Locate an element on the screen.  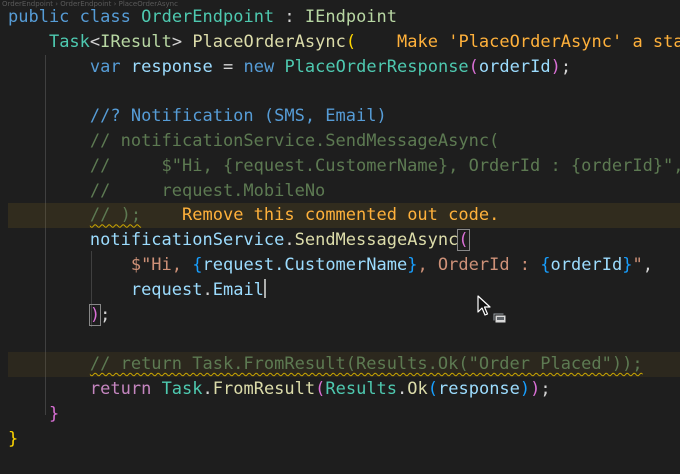
method-name: PlaceOrderAsync is located at coordinates (269, 41).